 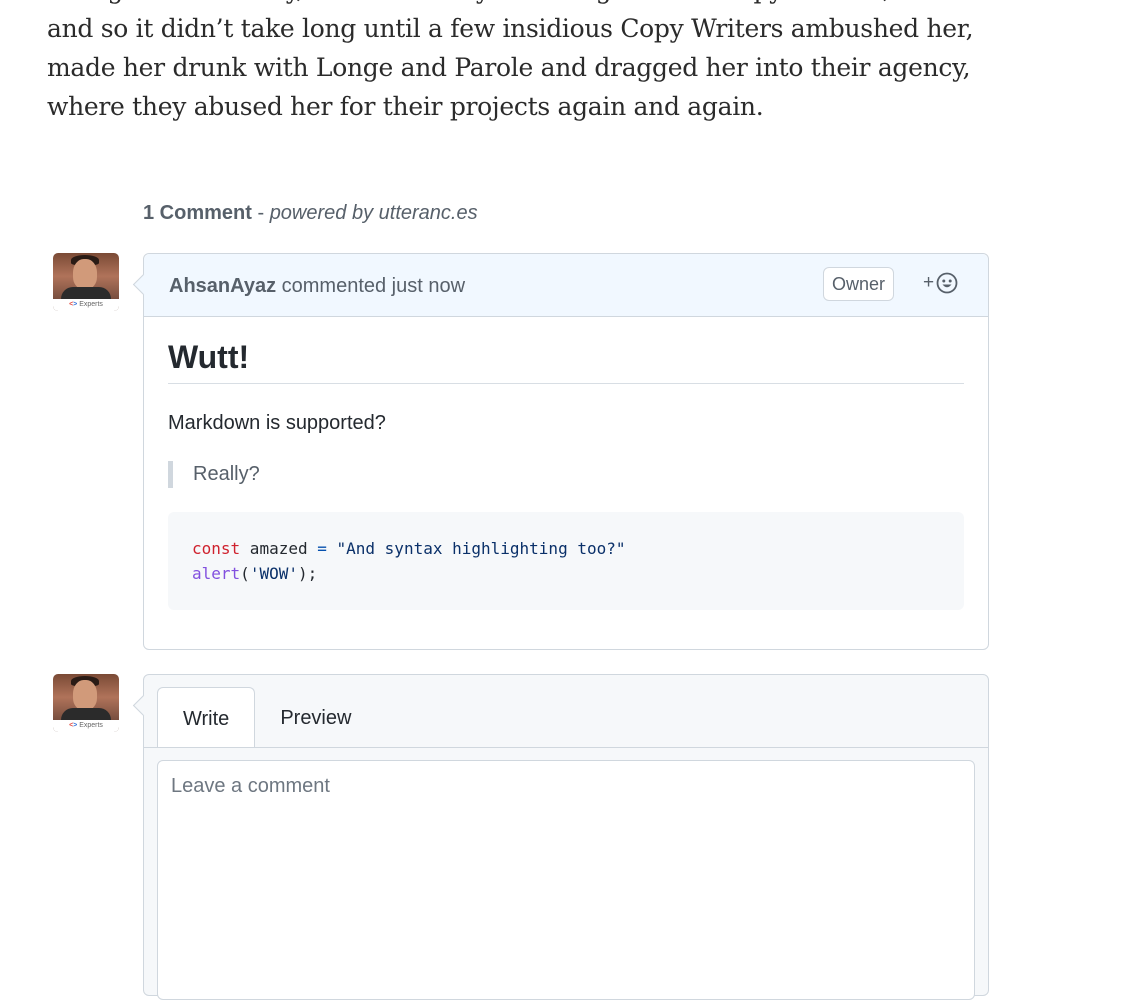 What do you see at coordinates (245, 573) in the screenshot?
I see `code-punct: (` at bounding box center [245, 573].